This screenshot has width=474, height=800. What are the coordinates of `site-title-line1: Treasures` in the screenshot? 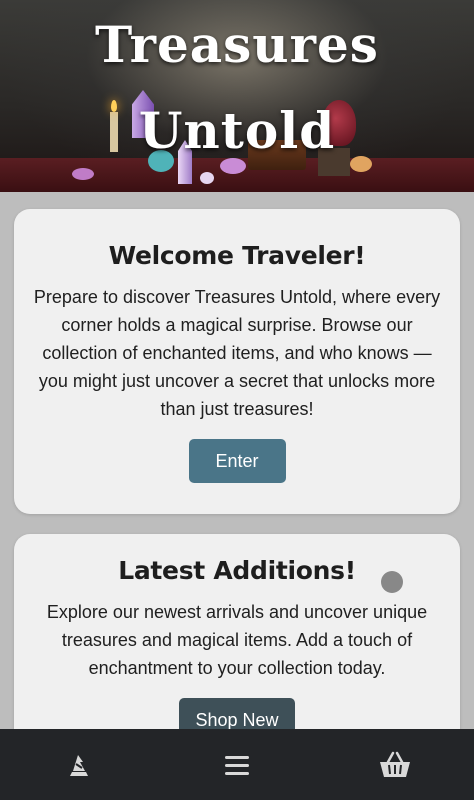 It's located at (237, 44).